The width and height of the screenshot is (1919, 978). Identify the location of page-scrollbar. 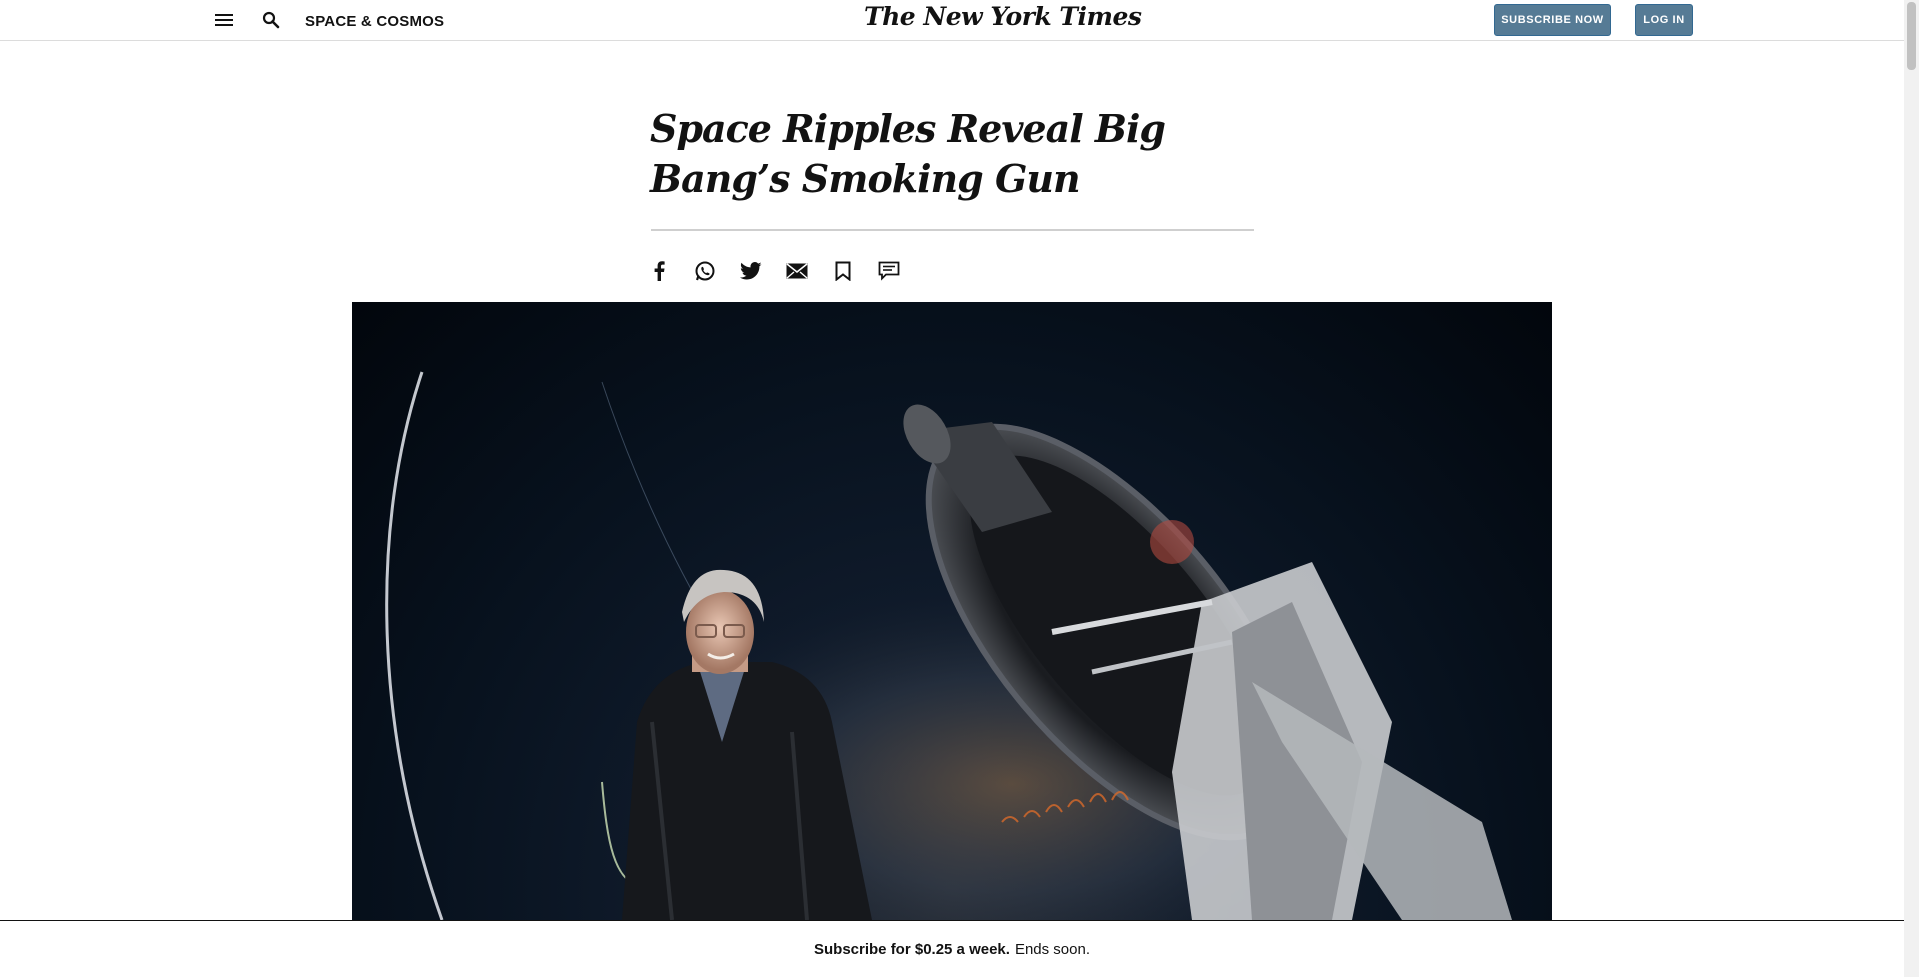
(1911, 488).